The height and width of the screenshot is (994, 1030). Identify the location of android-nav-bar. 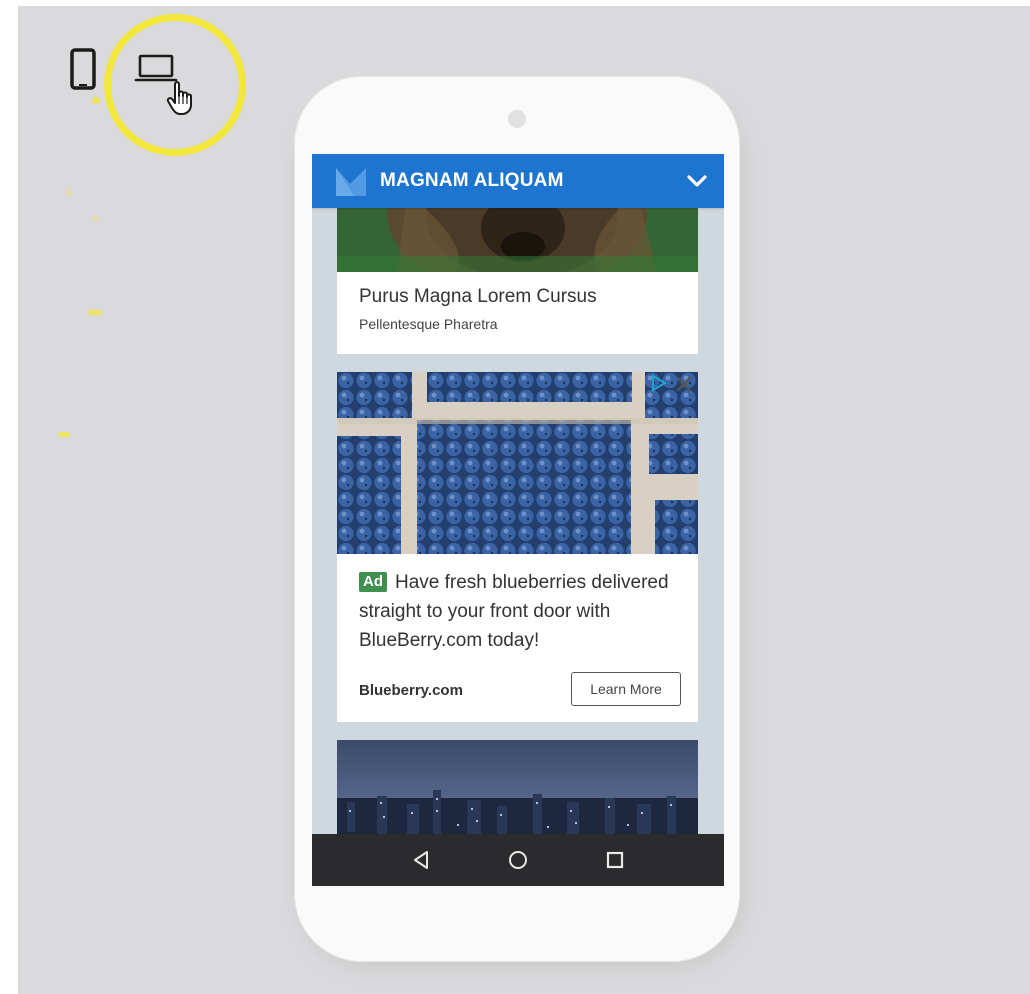
(518, 860).